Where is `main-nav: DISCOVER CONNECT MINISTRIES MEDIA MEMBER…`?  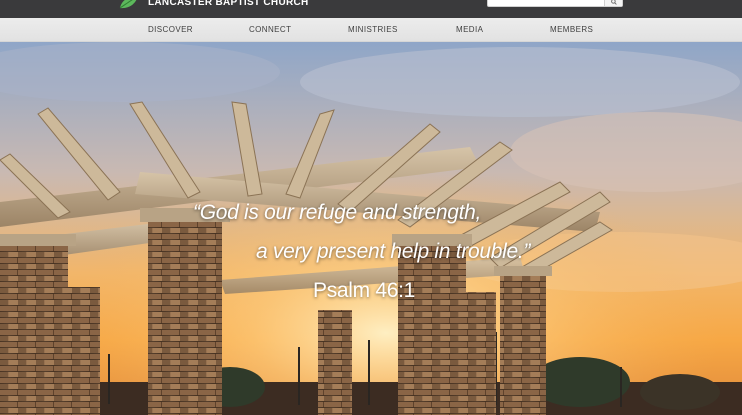 main-nav: DISCOVER CONNECT MINISTRIES MEDIA MEMBER… is located at coordinates (371, 30).